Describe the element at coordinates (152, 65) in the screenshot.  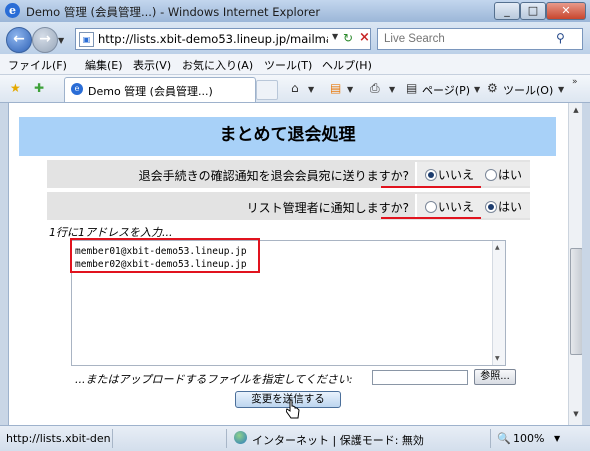
I see `menu-view: 表示(V)` at that location.